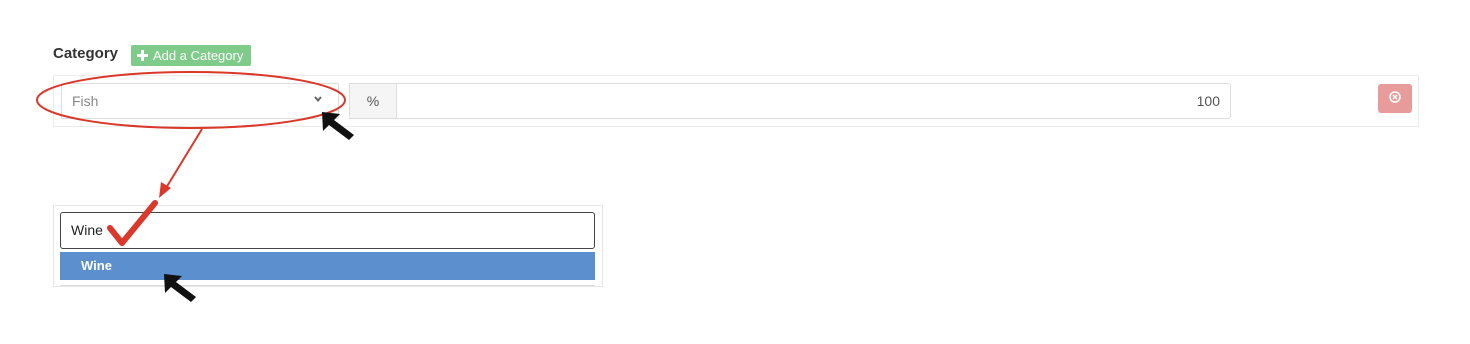 The height and width of the screenshot is (344, 1470). Describe the element at coordinates (327, 266) in the screenshot. I see `dropdown-option-wine: Wine` at that location.